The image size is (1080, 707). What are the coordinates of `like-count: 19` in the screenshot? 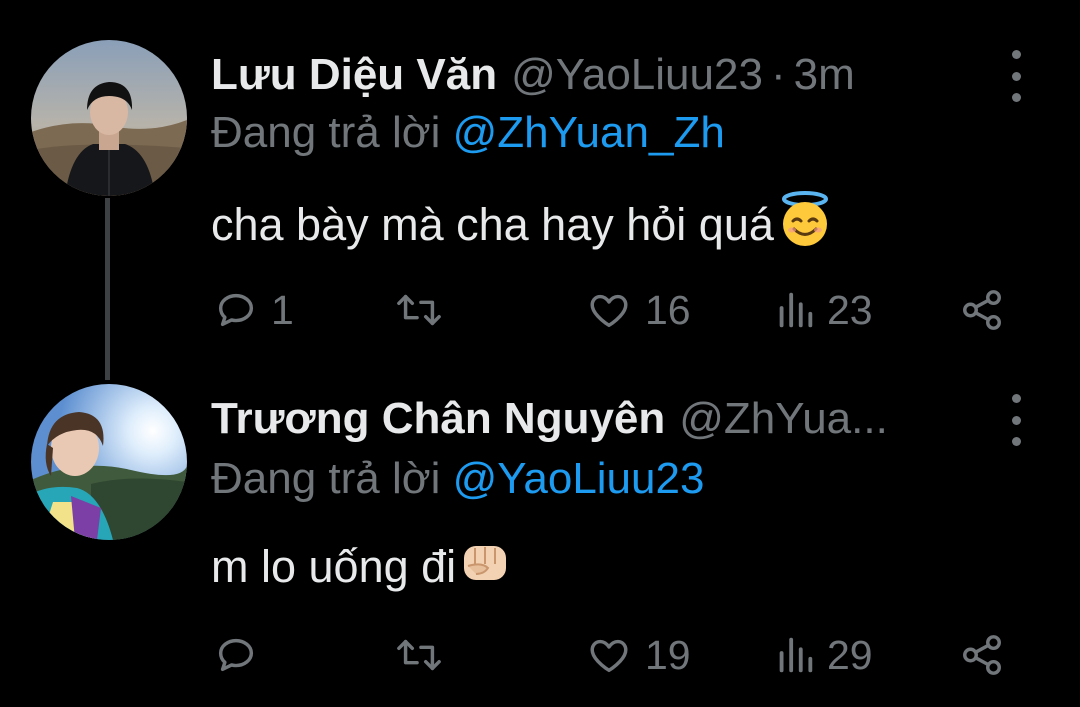 It's located at (668, 654).